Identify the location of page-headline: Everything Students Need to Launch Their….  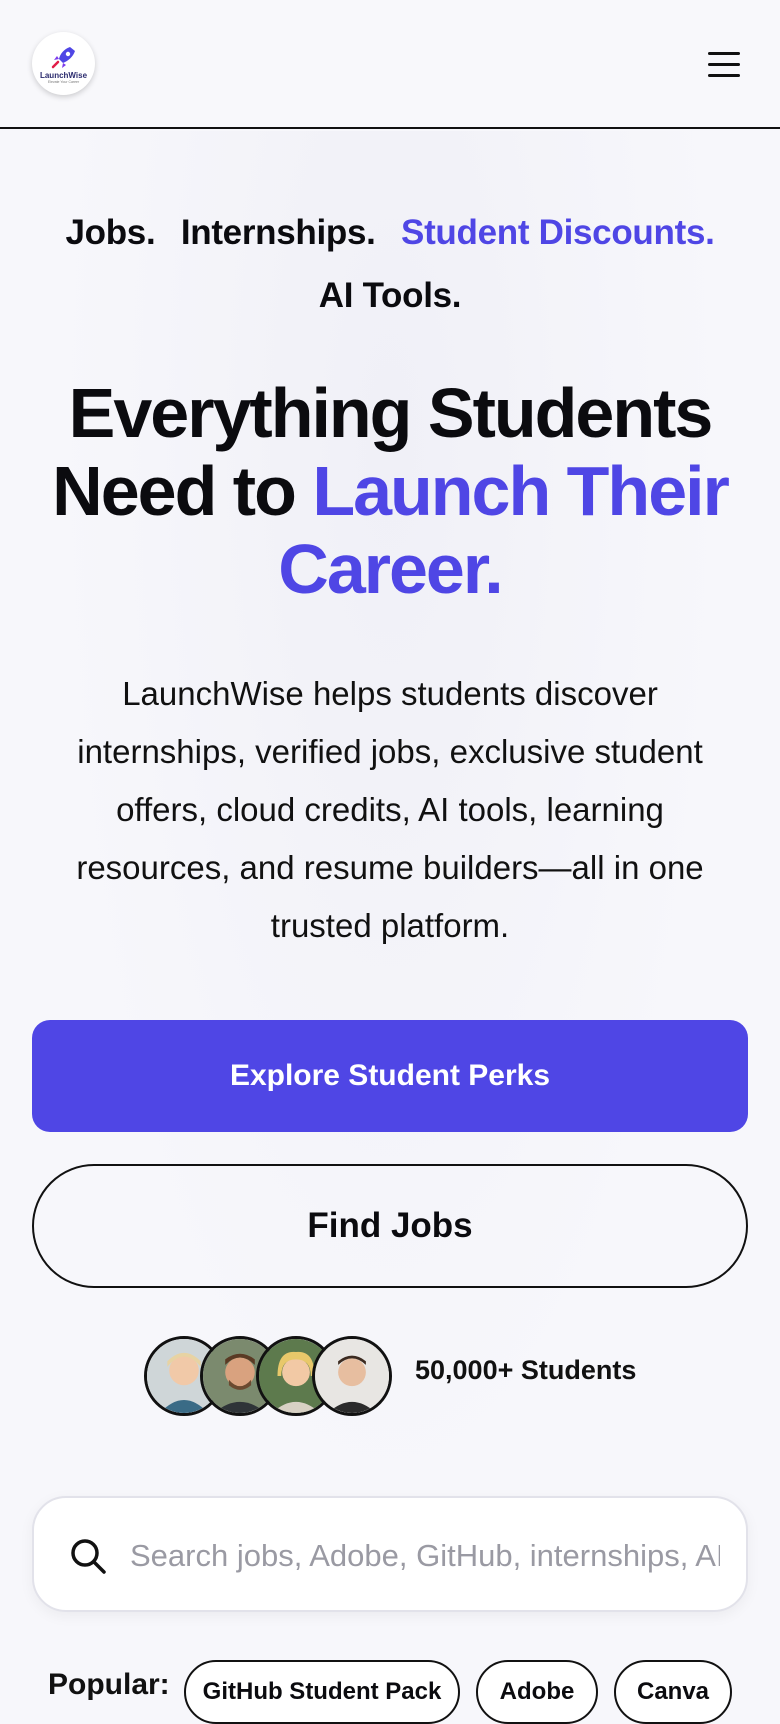
(390, 491).